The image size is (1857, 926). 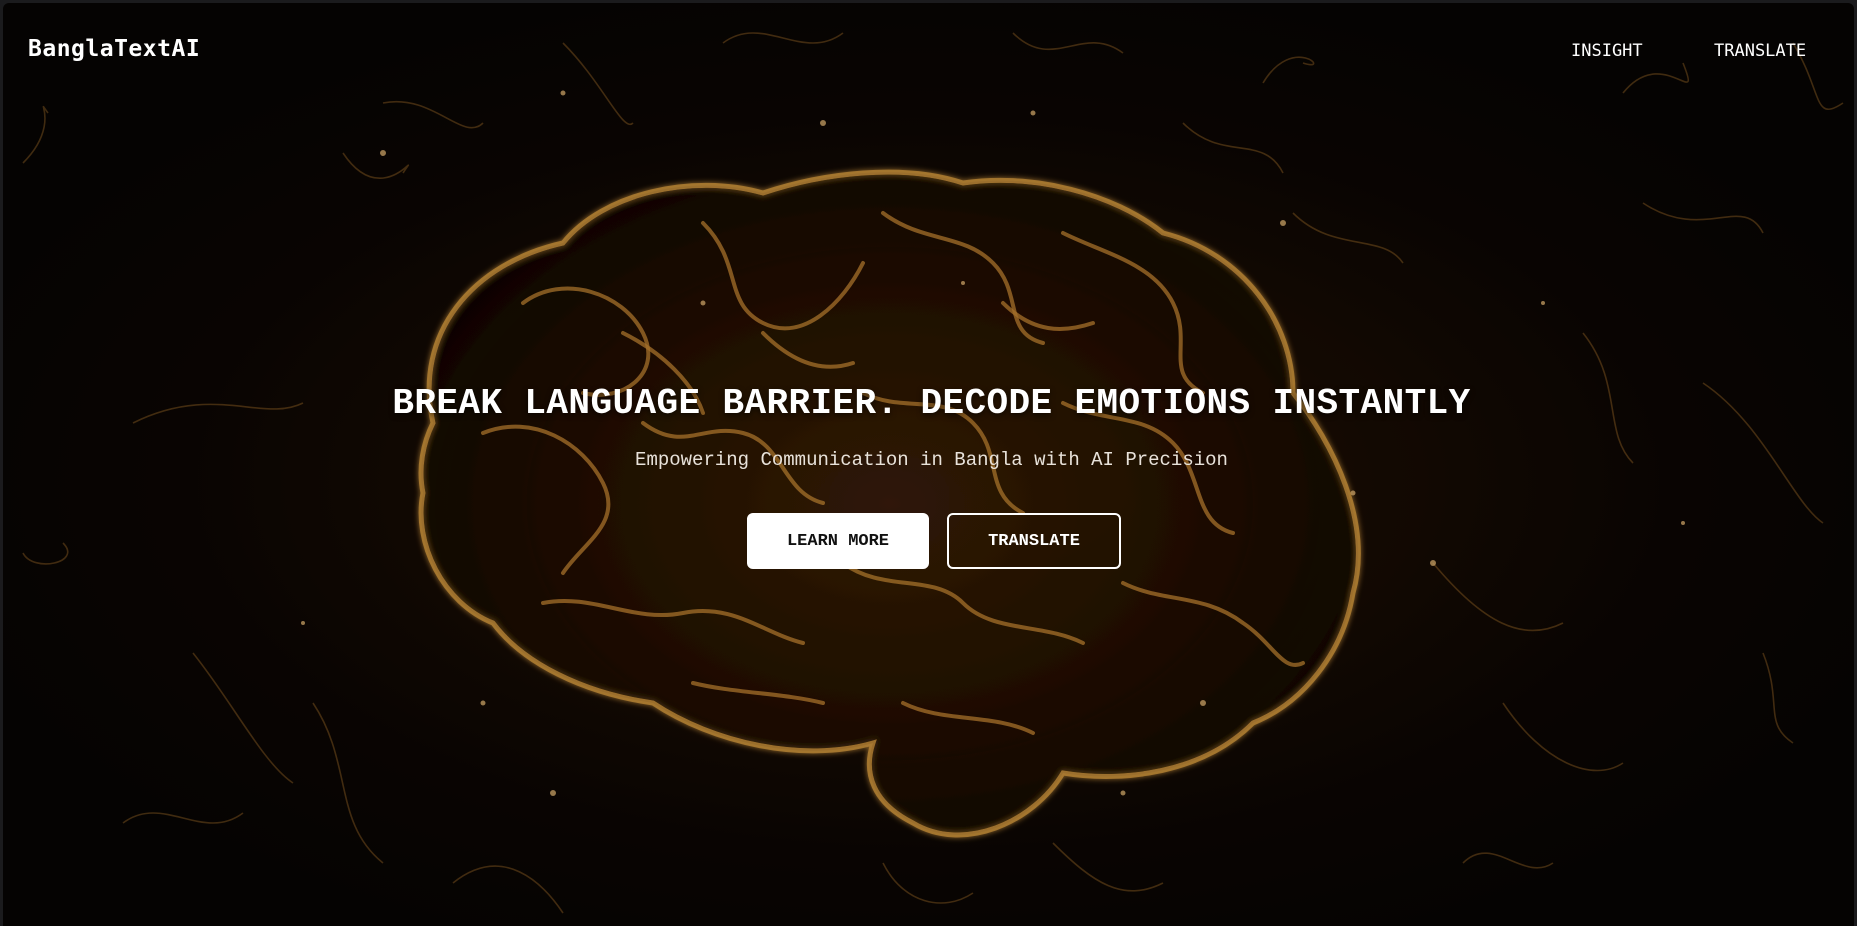 I want to click on learn-more-button: LEARN MORE, so click(x=838, y=541).